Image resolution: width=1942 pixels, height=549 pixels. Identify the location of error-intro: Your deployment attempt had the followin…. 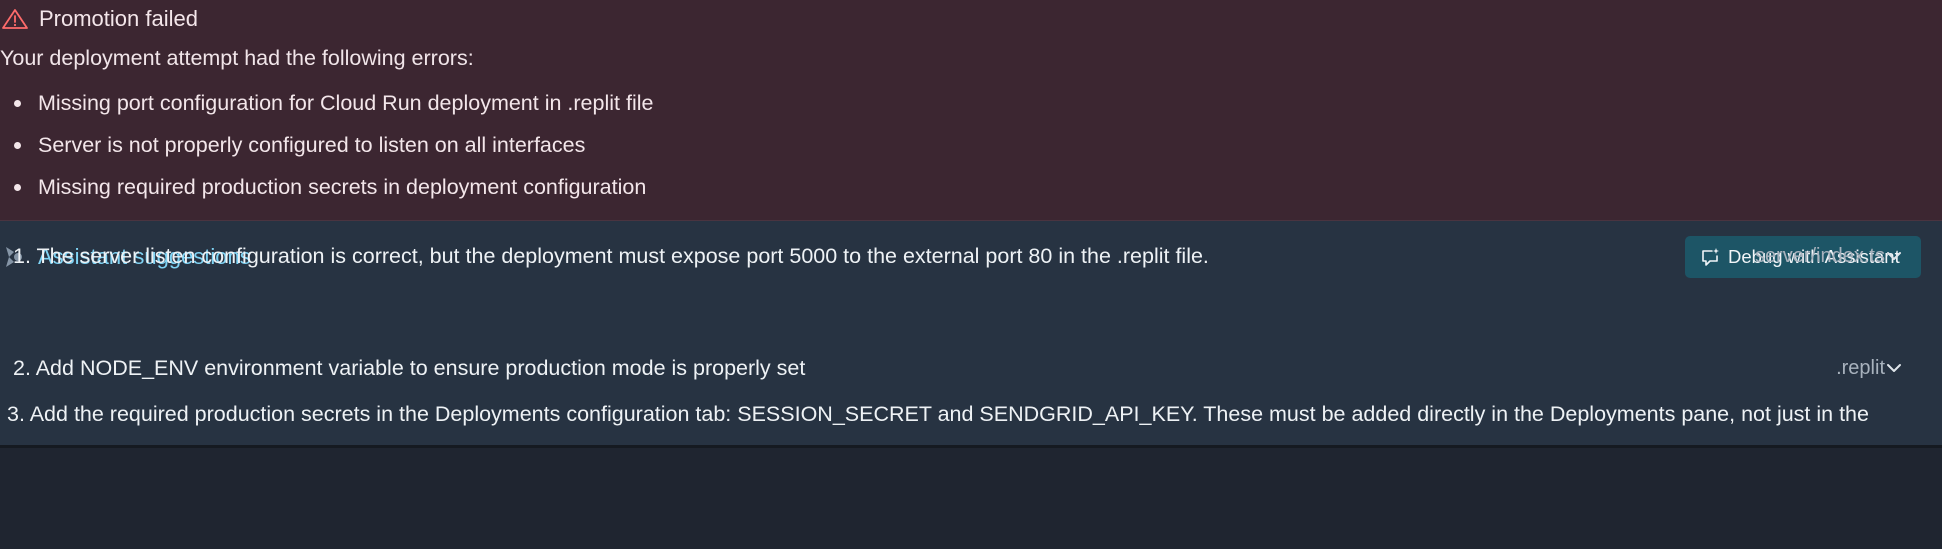
(237, 58).